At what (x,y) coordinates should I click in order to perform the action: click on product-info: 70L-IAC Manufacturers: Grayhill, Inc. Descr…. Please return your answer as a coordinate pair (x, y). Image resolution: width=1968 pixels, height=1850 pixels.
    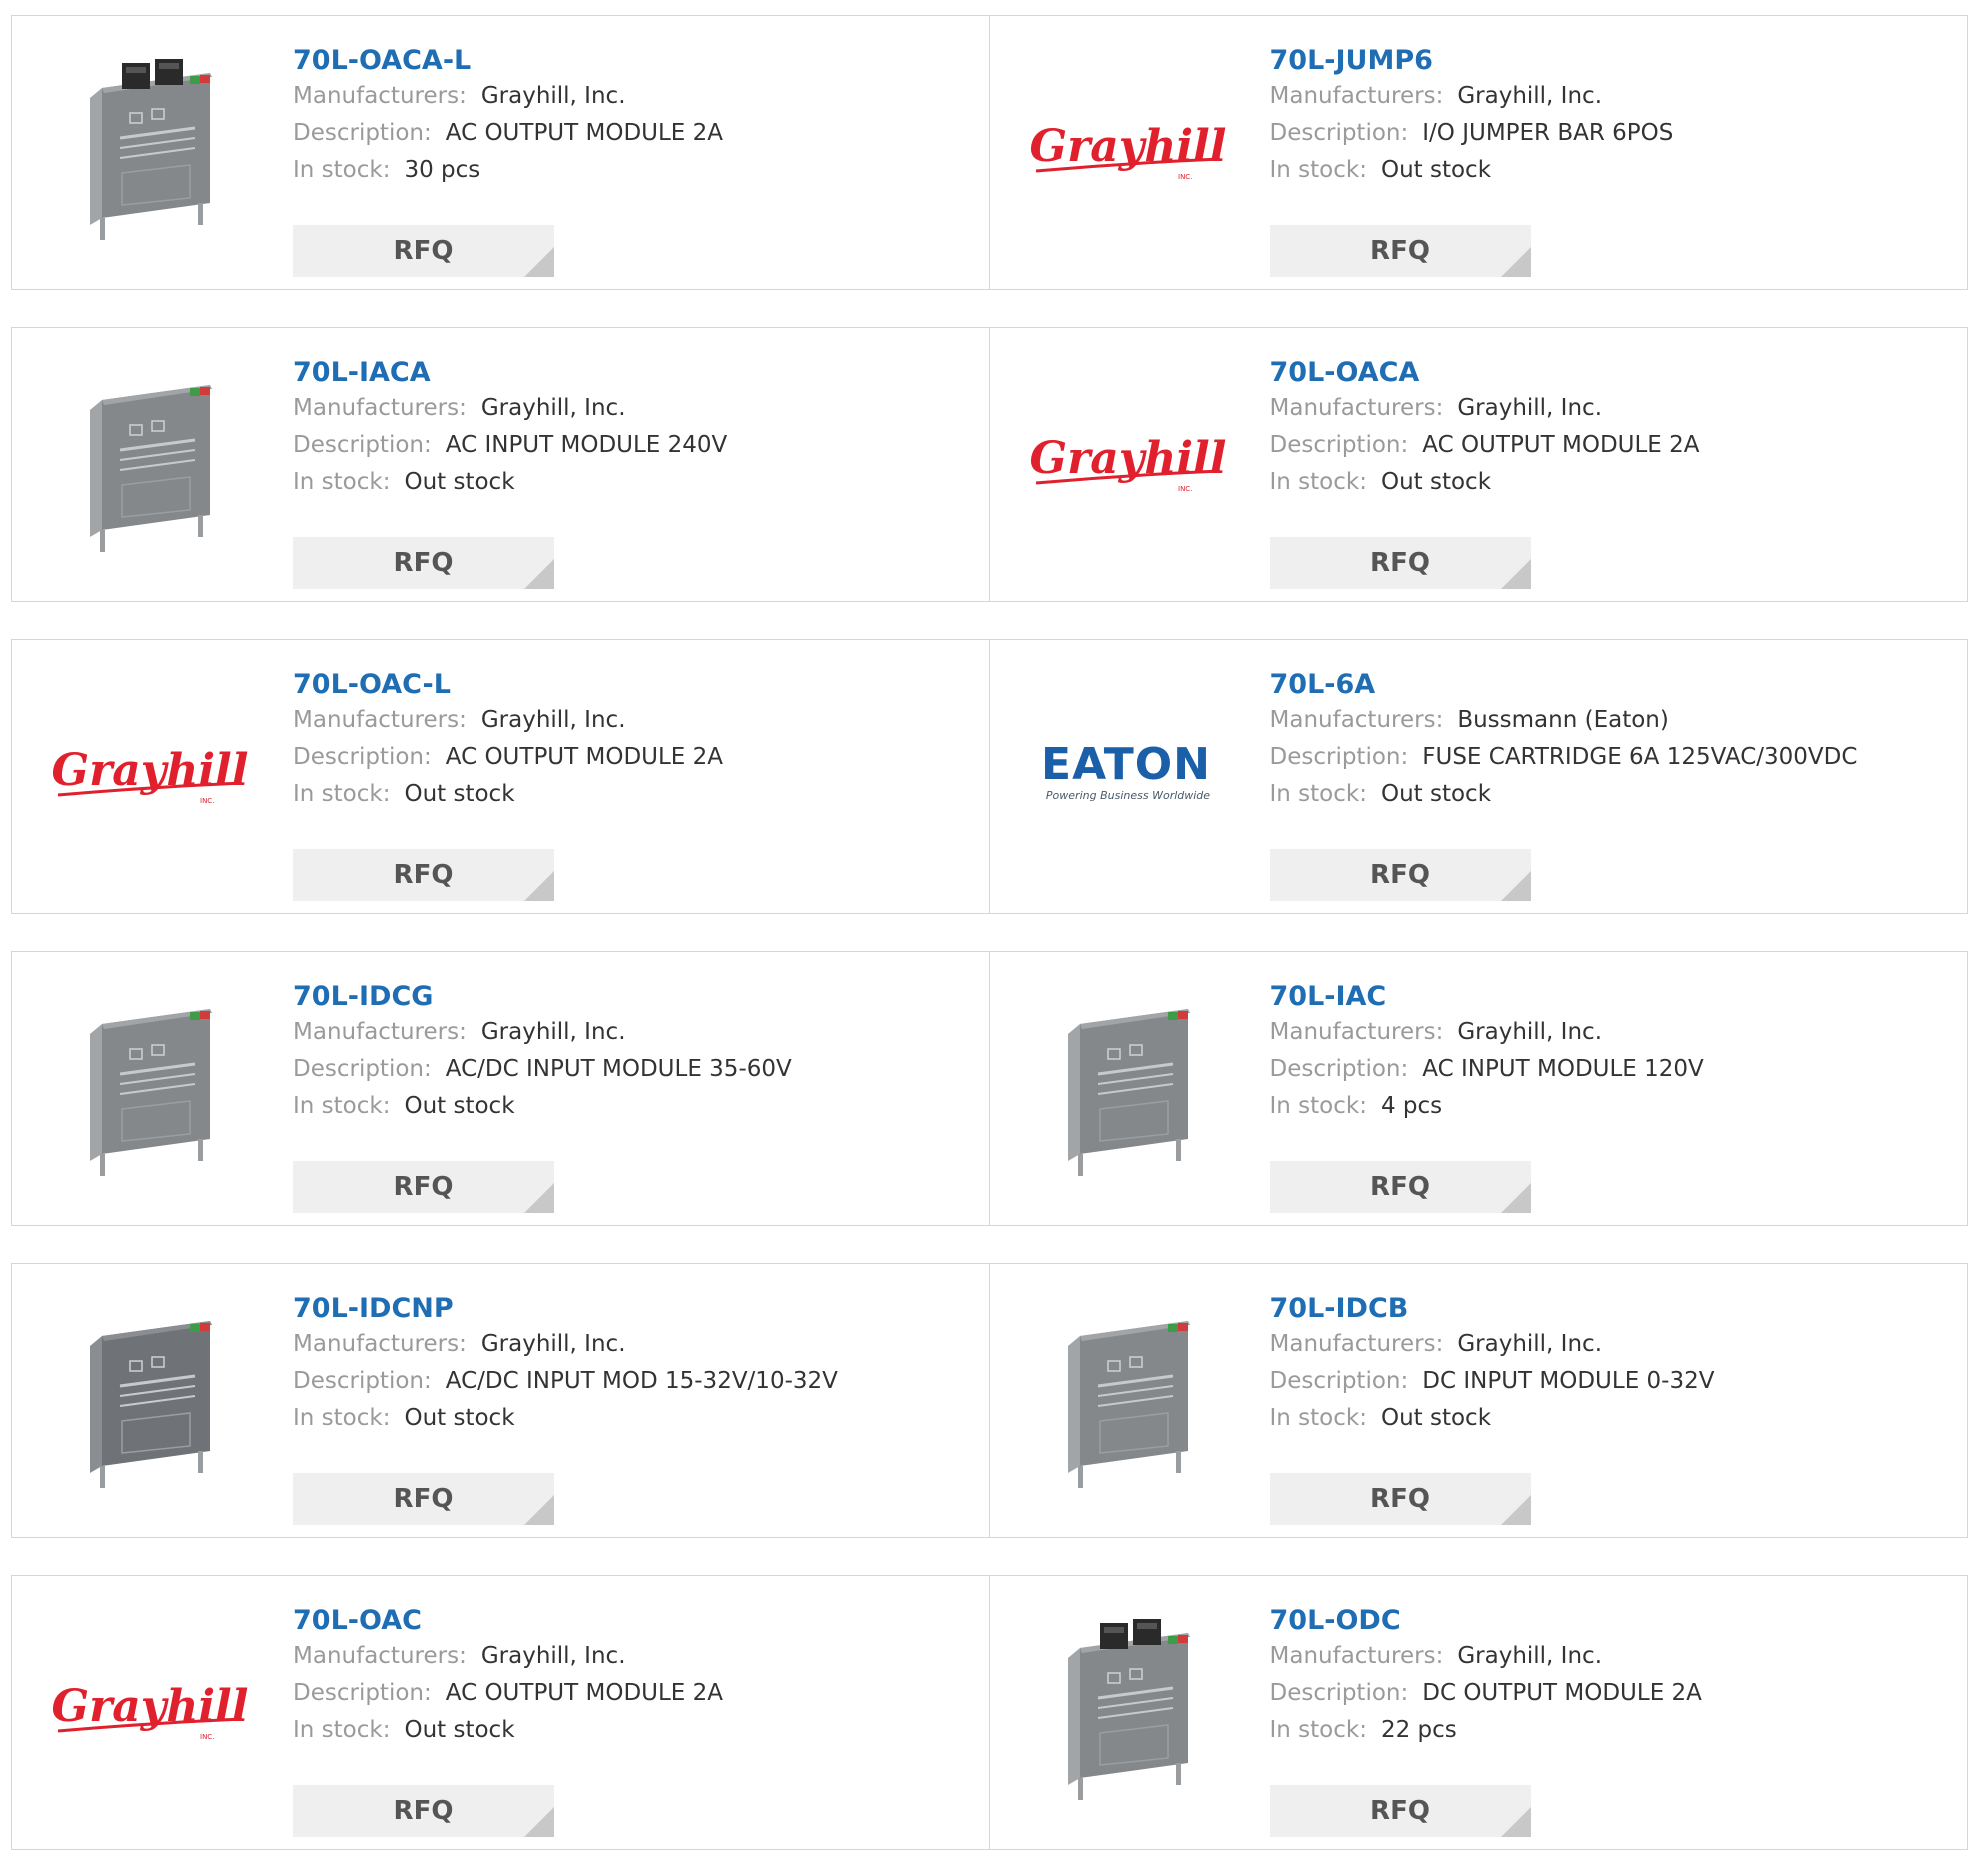
    Looking at the image, I should click on (1486, 1096).